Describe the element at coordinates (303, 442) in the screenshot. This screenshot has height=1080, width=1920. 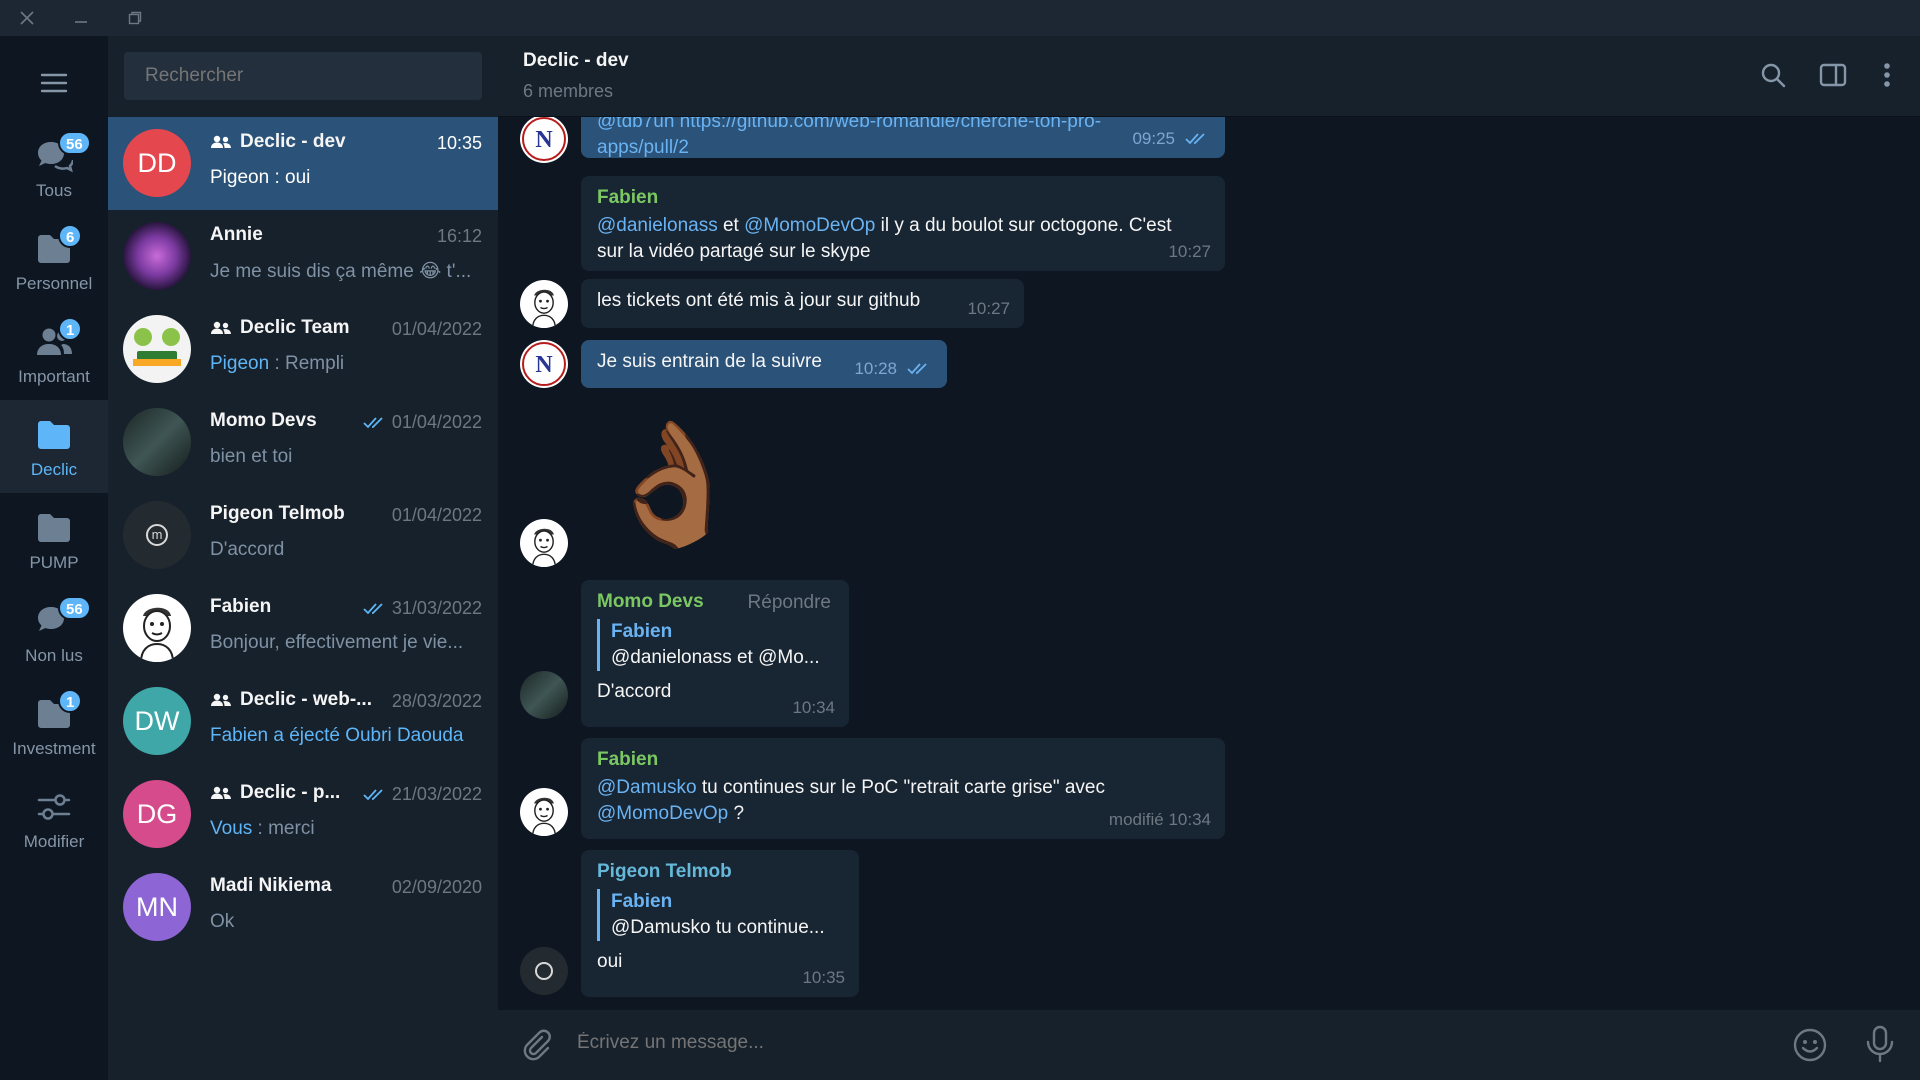
I see `chat-item-momo-devs: Momo Devs 01/04/2022 bien et toi` at that location.